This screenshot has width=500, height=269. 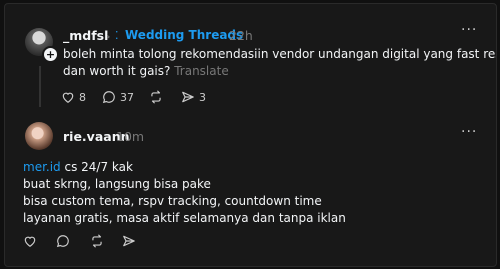 I want to click on reply-button, so click(x=63, y=241).